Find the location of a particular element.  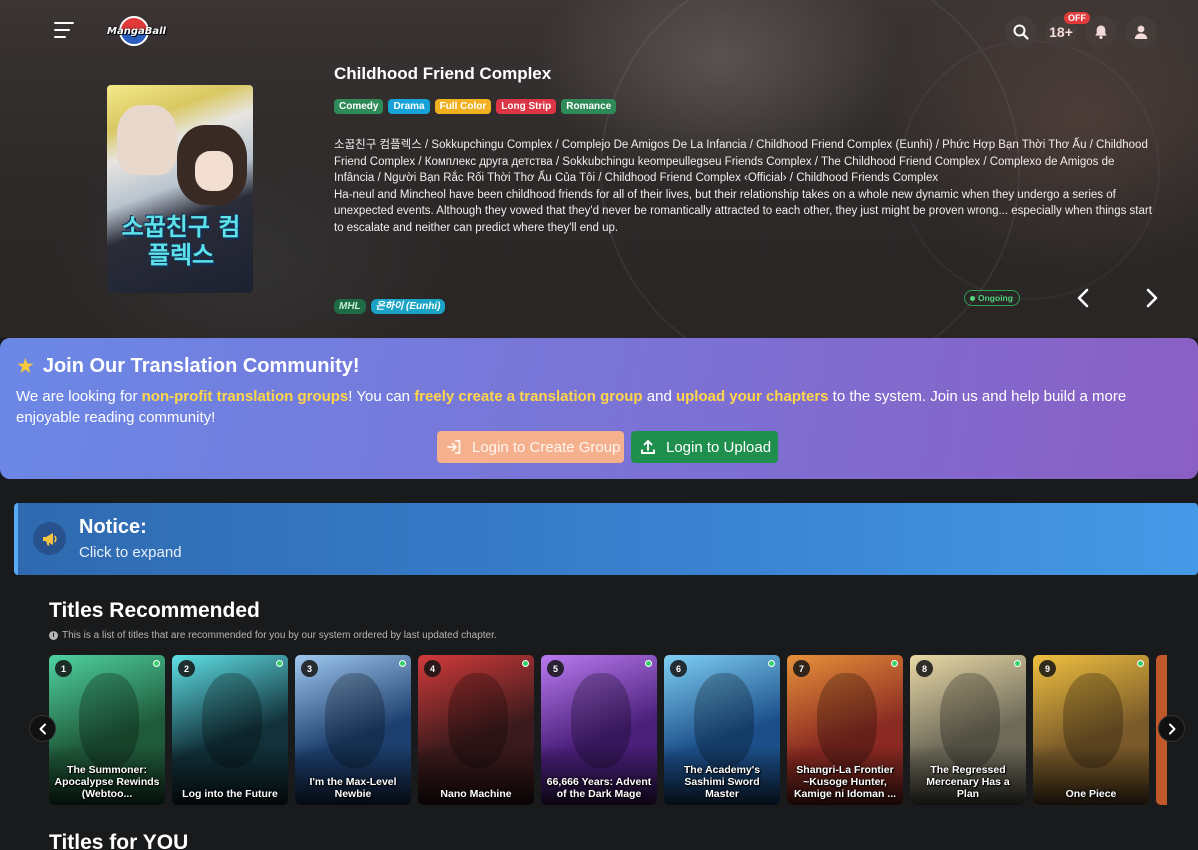

notice-panel: Notice: Click to expand is located at coordinates (606, 539).